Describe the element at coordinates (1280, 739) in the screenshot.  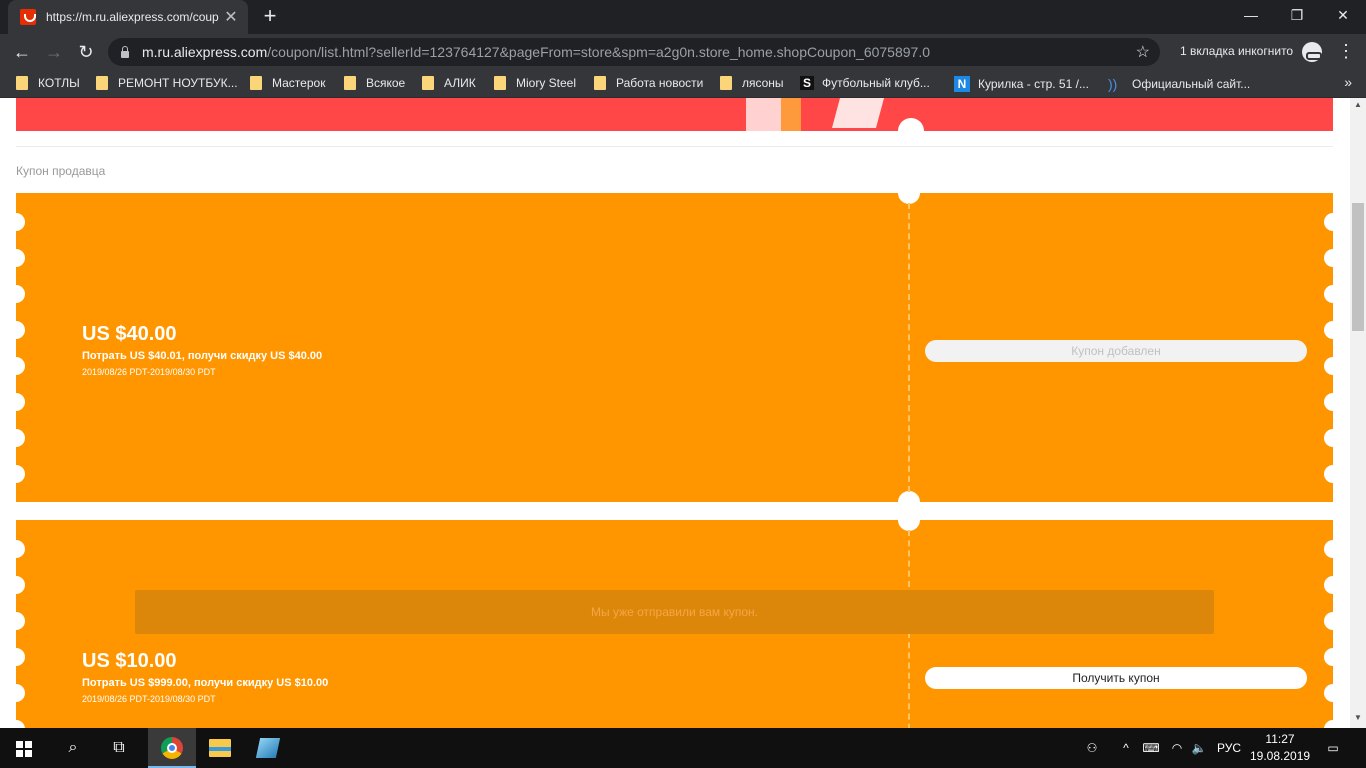
I see `clock-time: 11:27` at that location.